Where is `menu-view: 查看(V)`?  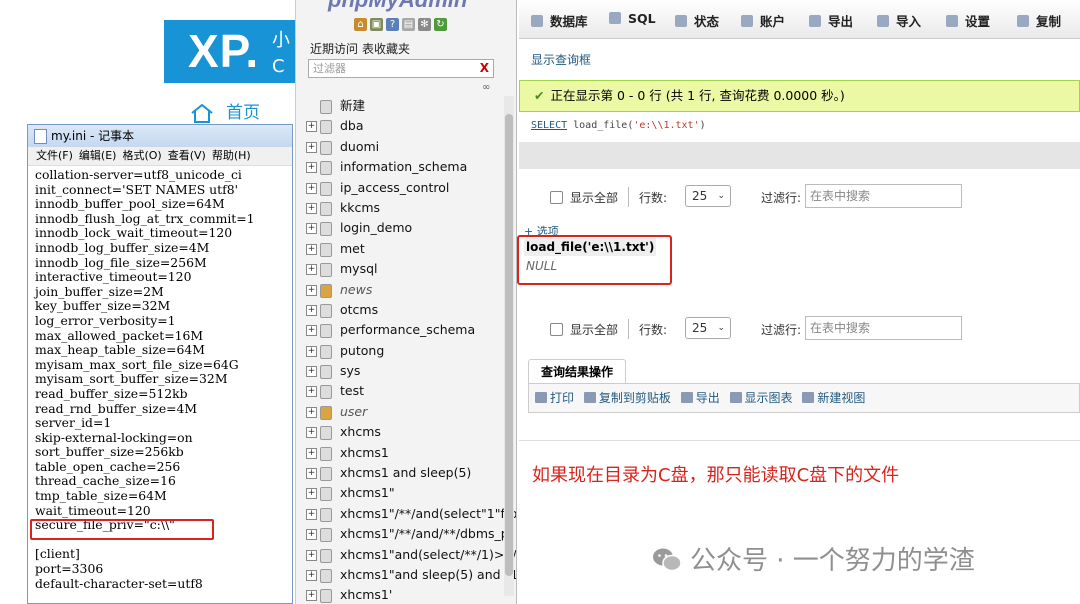
menu-view: 查看(V) is located at coordinates (187, 155).